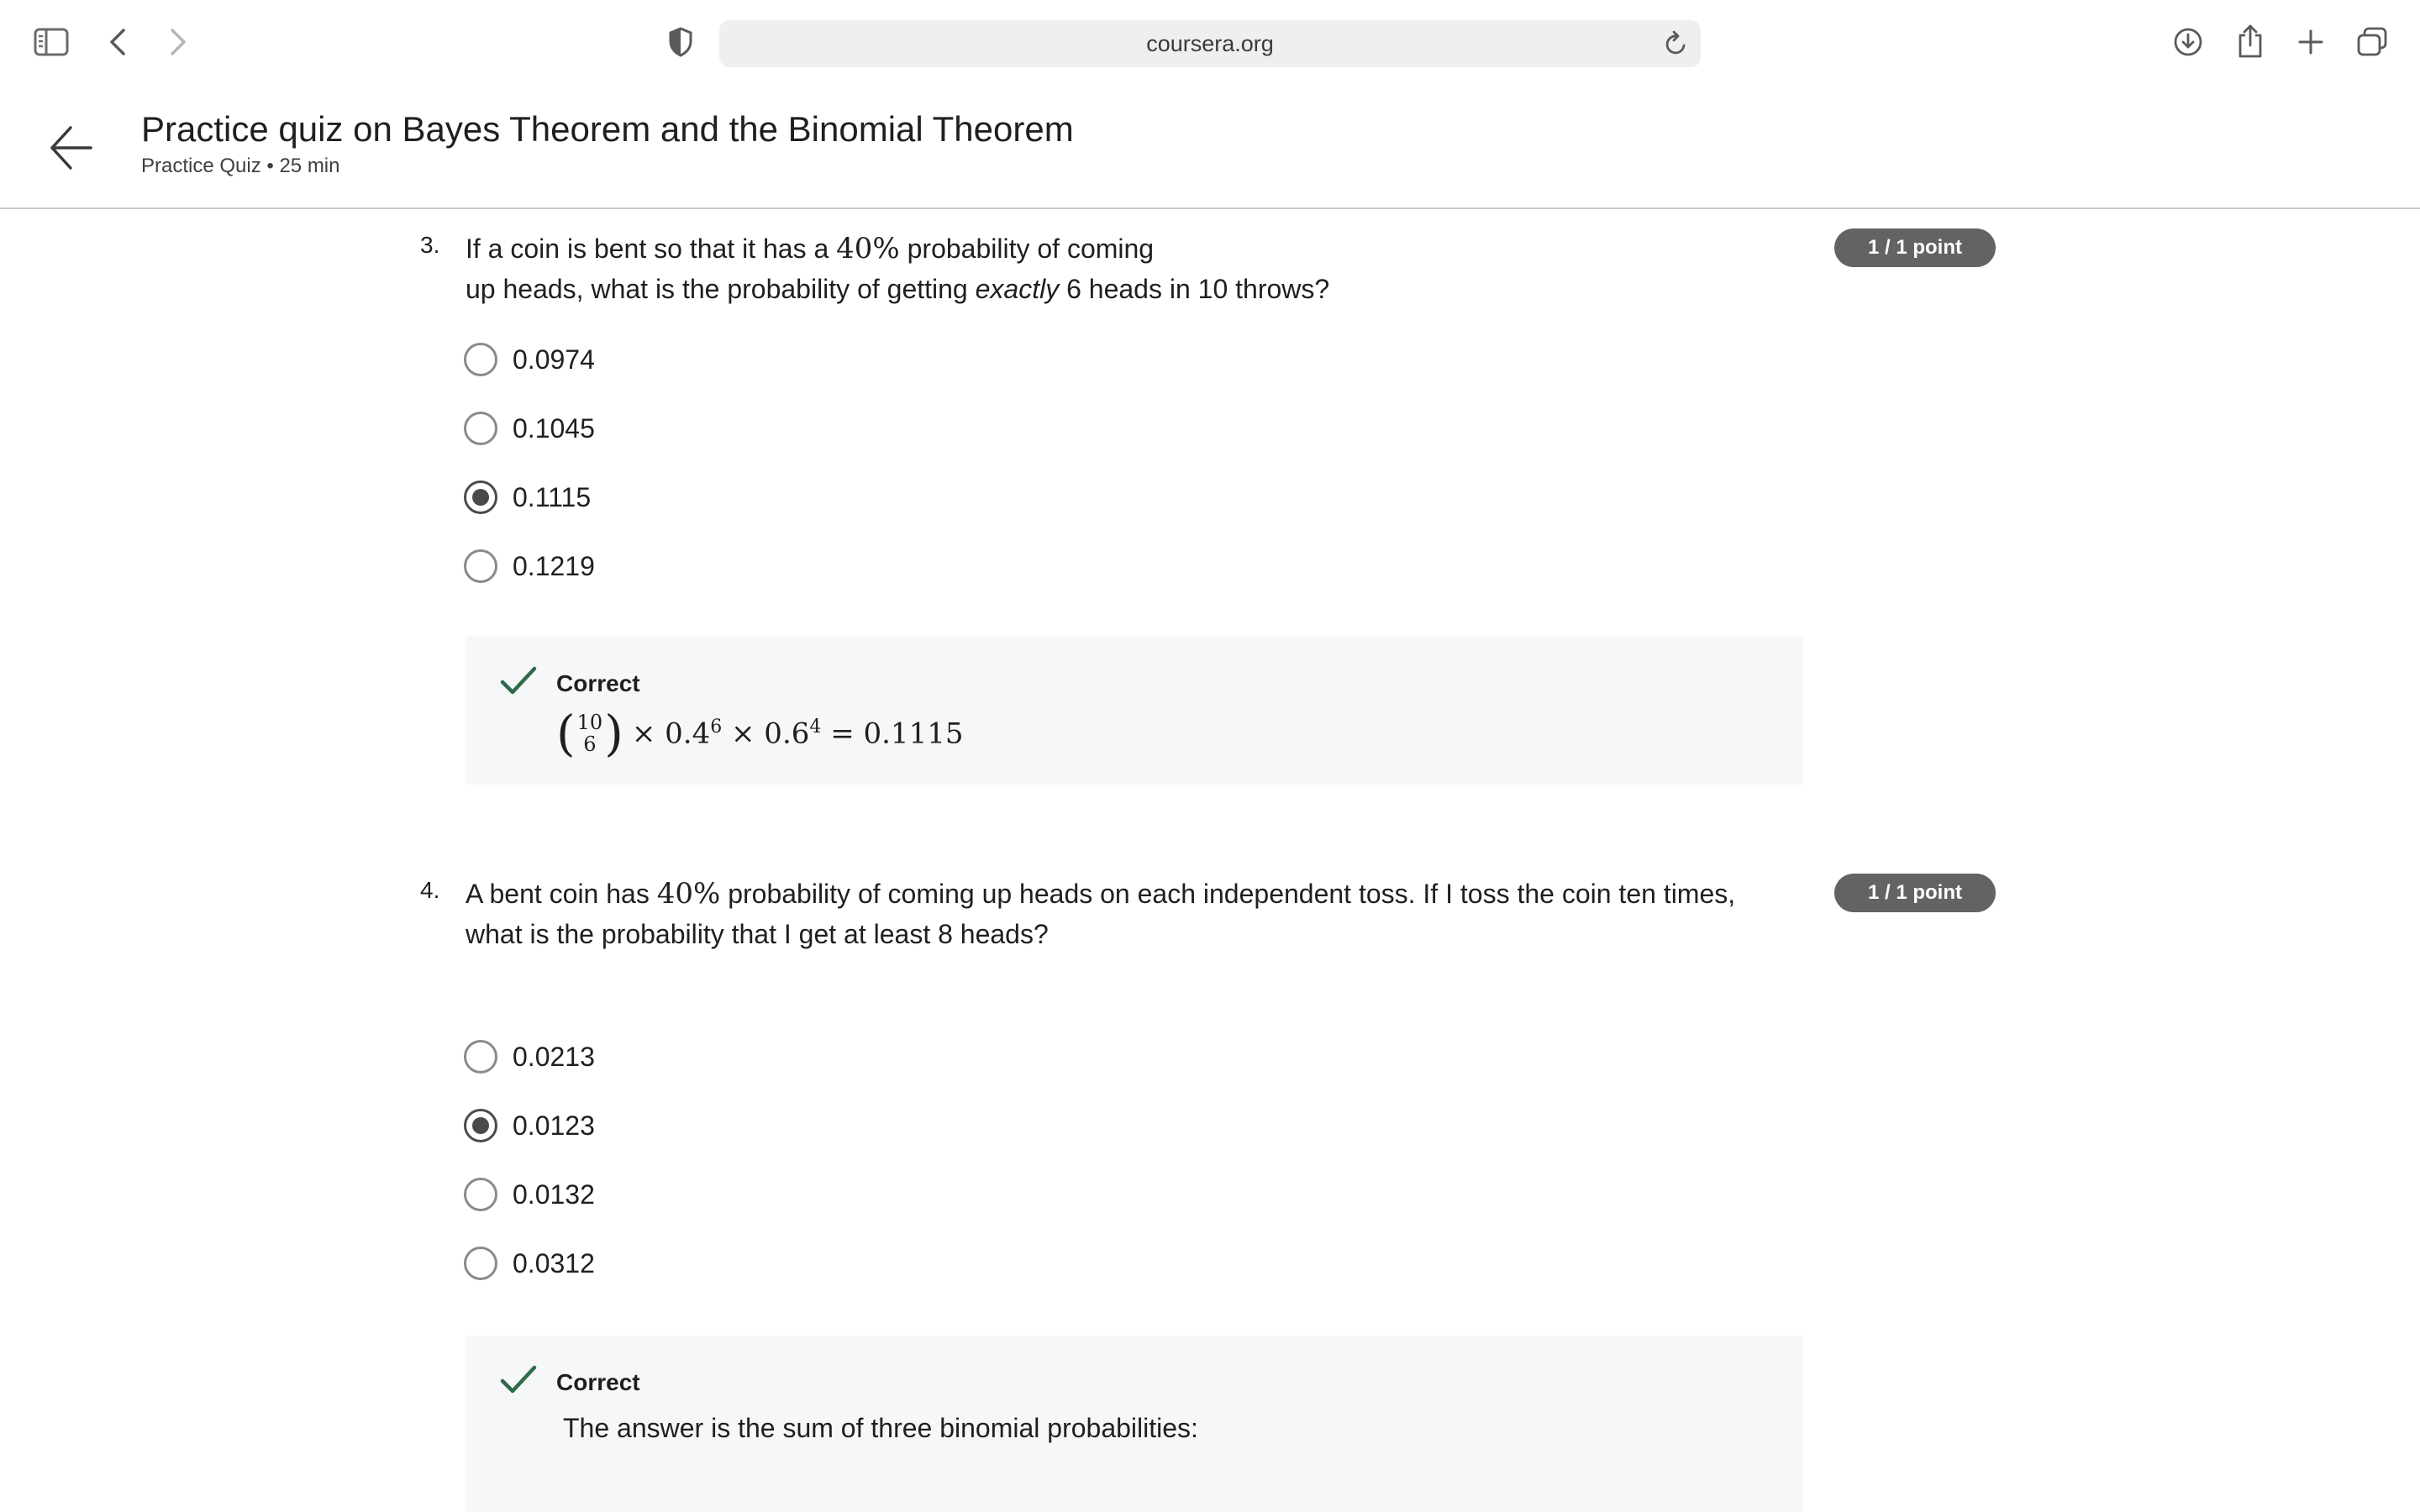 This screenshot has height=1512, width=2420. I want to click on feedback-panel: Correct ( 10 6 ) × 0.46 × 0.64 = 0.1115, so click(1134, 711).